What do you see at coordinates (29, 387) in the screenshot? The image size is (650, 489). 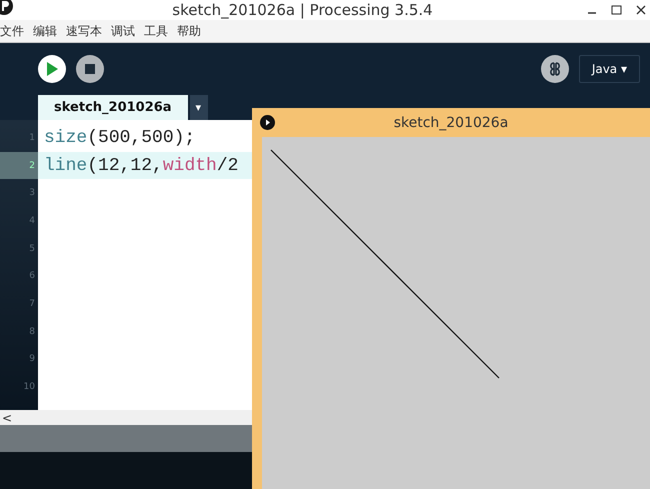 I see `line-number: 10` at bounding box center [29, 387].